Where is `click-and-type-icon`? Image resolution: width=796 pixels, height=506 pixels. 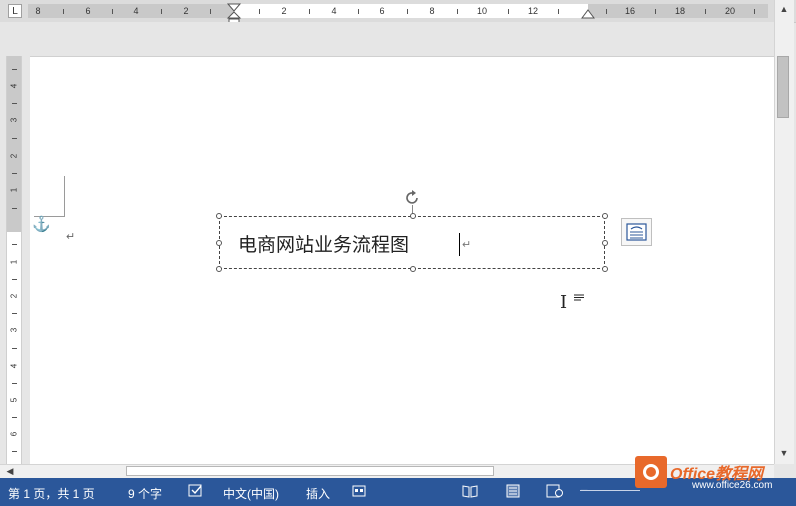
click-and-type-icon is located at coordinates (579, 297).